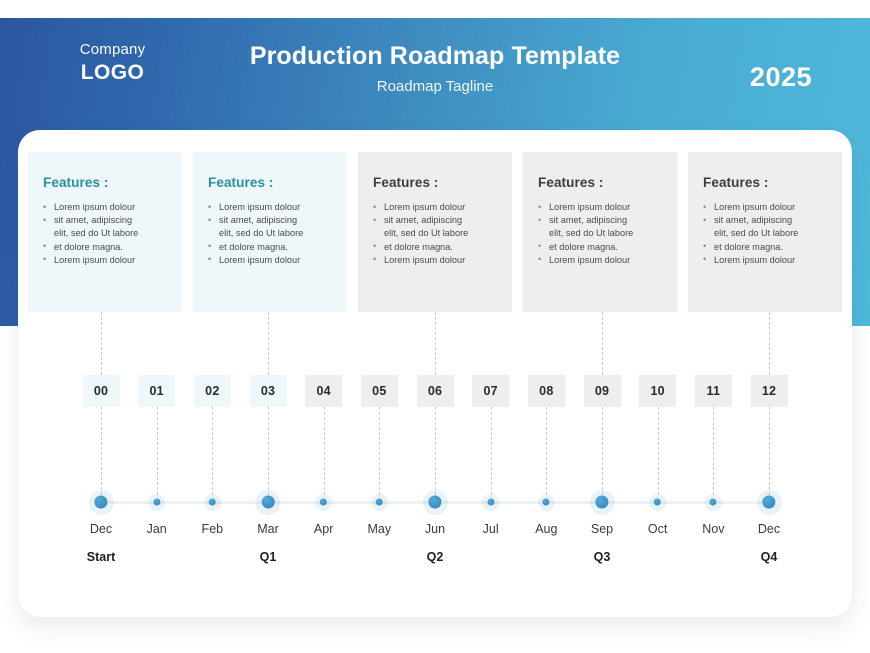  What do you see at coordinates (268, 529) in the screenshot?
I see `month-label: Mar` at bounding box center [268, 529].